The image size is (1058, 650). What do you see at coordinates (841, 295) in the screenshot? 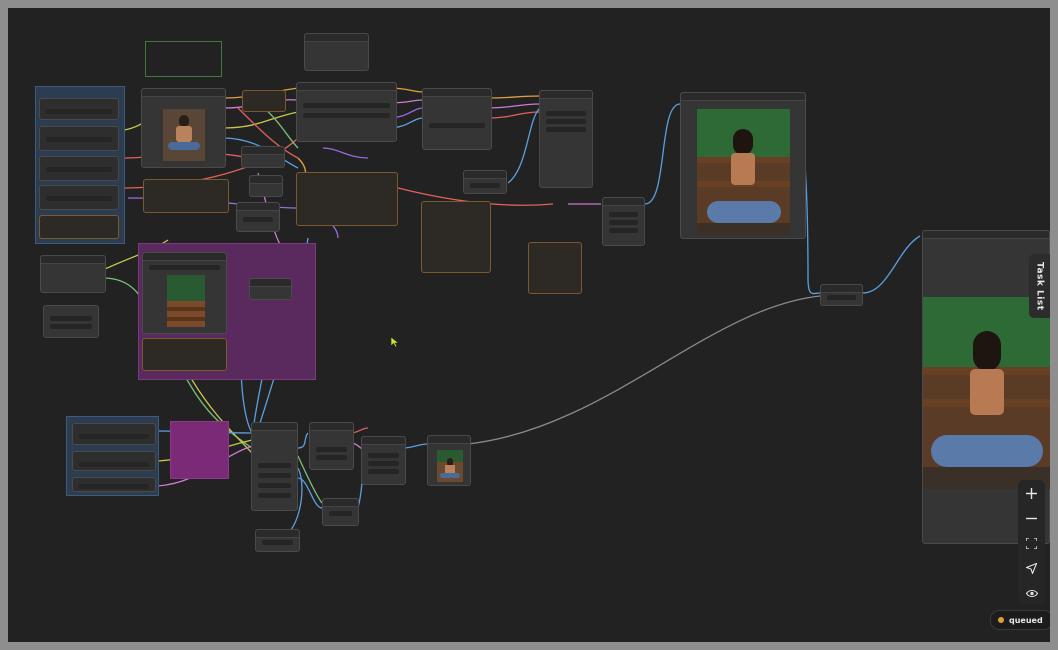
I see `compare-node` at bounding box center [841, 295].